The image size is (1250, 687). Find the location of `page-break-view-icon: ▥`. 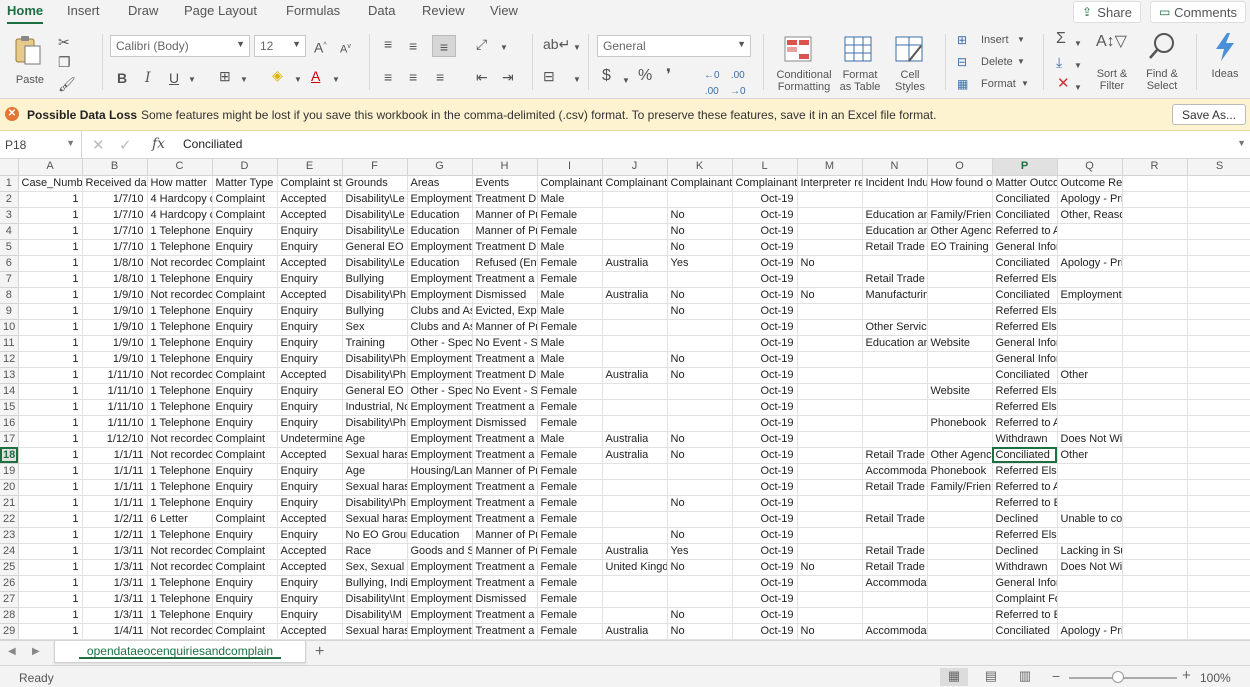

page-break-view-icon: ▥ is located at coordinates (1025, 677).